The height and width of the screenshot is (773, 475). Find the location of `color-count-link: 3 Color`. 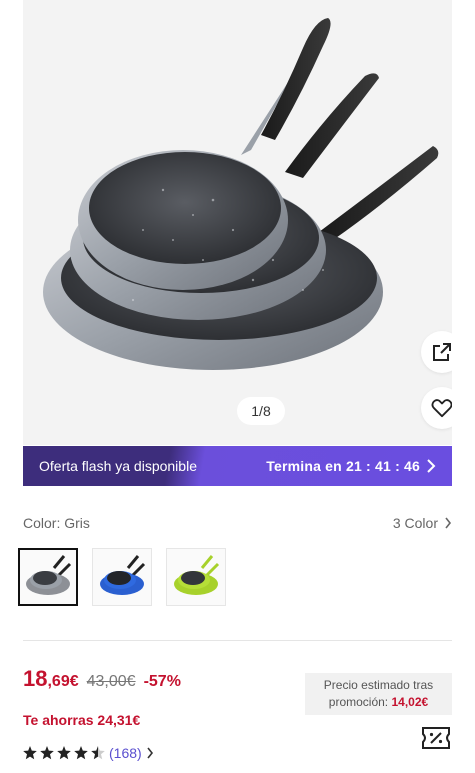

color-count-link: 3 Color is located at coordinates (422, 523).